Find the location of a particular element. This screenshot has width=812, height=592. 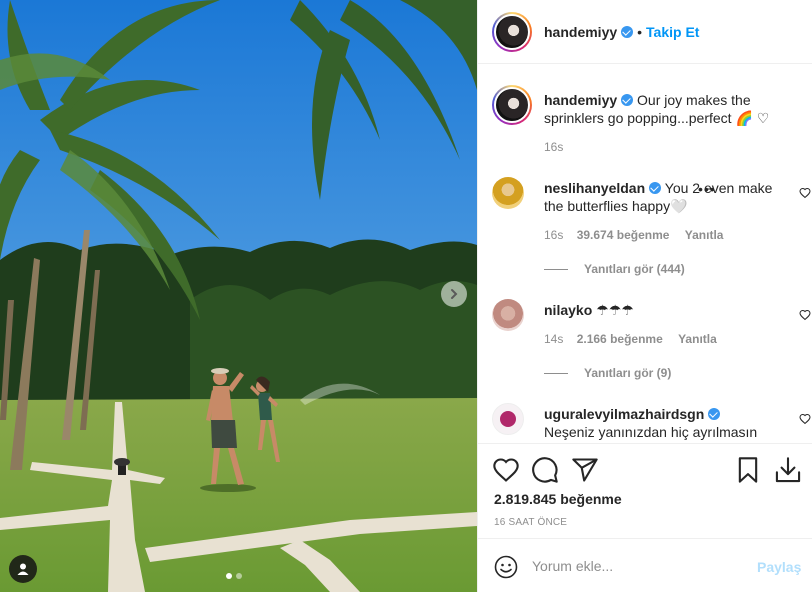

heart-icon is located at coordinates (506, 470).